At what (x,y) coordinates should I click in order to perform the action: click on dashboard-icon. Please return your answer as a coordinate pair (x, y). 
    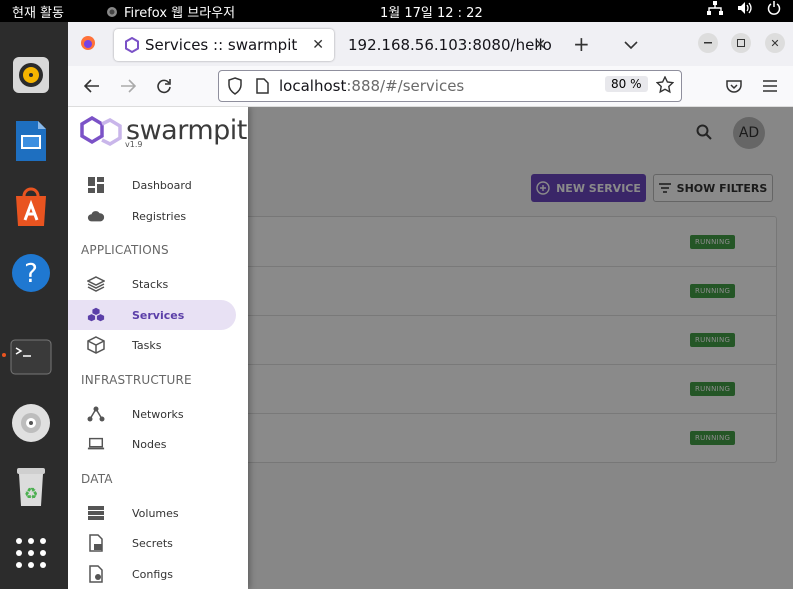
    Looking at the image, I should click on (96, 185).